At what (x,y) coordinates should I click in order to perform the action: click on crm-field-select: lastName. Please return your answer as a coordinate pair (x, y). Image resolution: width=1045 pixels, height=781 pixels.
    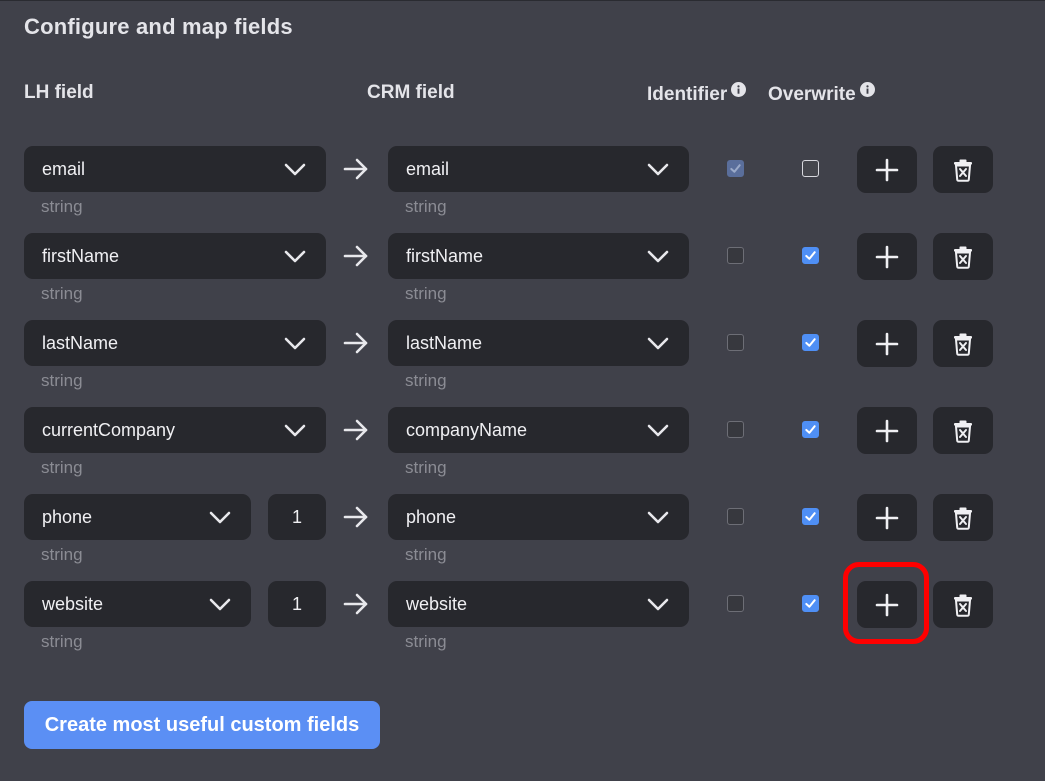
    Looking at the image, I should click on (538, 343).